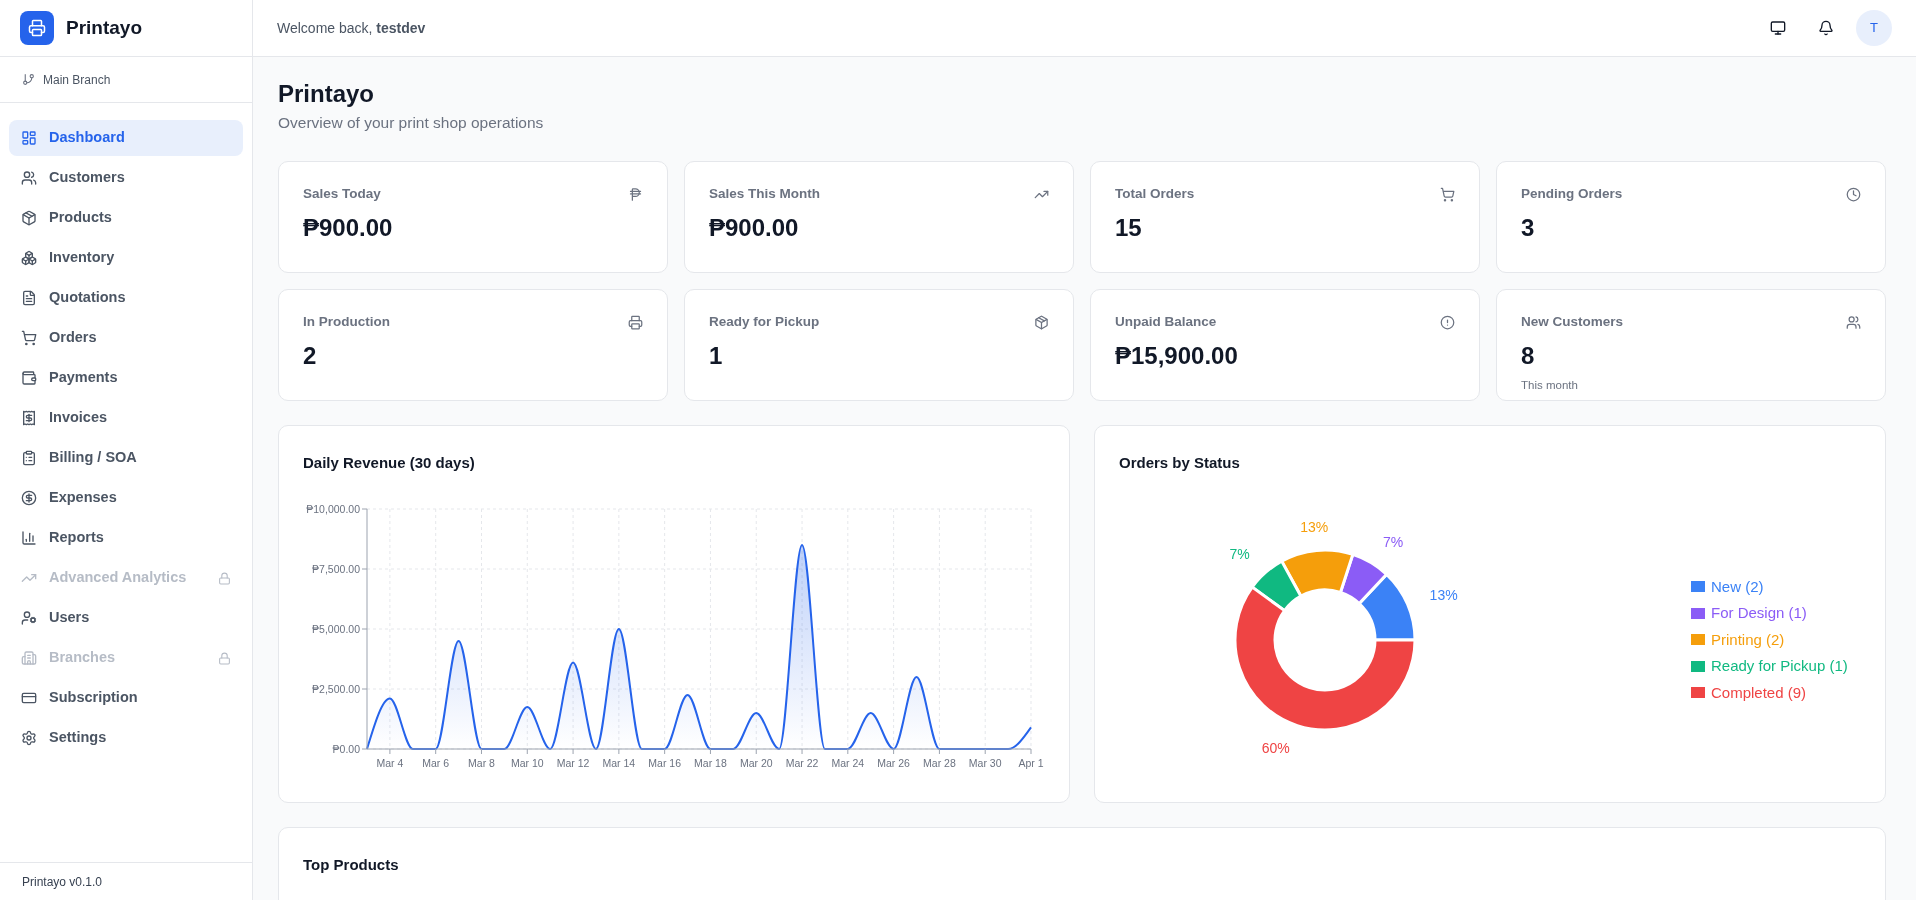 The height and width of the screenshot is (900, 1916). Describe the element at coordinates (104, 27) in the screenshot. I see `brand-name: Printayo` at that location.